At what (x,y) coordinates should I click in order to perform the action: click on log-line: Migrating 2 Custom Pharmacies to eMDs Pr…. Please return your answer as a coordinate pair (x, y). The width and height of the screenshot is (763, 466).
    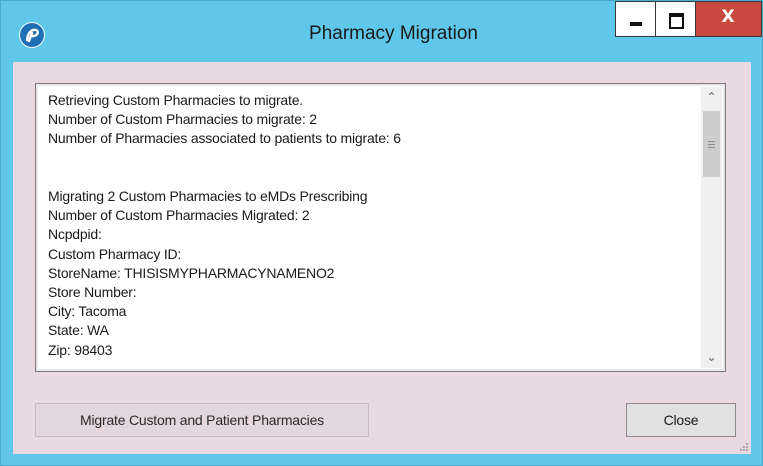
    Looking at the image, I should click on (208, 196).